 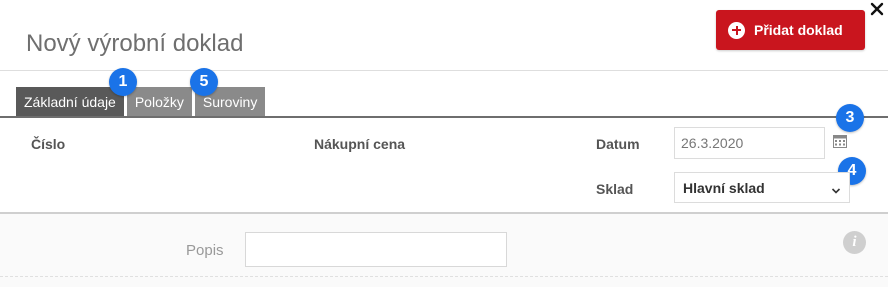 I want to click on callout-badge-5: 5, so click(x=204, y=82).